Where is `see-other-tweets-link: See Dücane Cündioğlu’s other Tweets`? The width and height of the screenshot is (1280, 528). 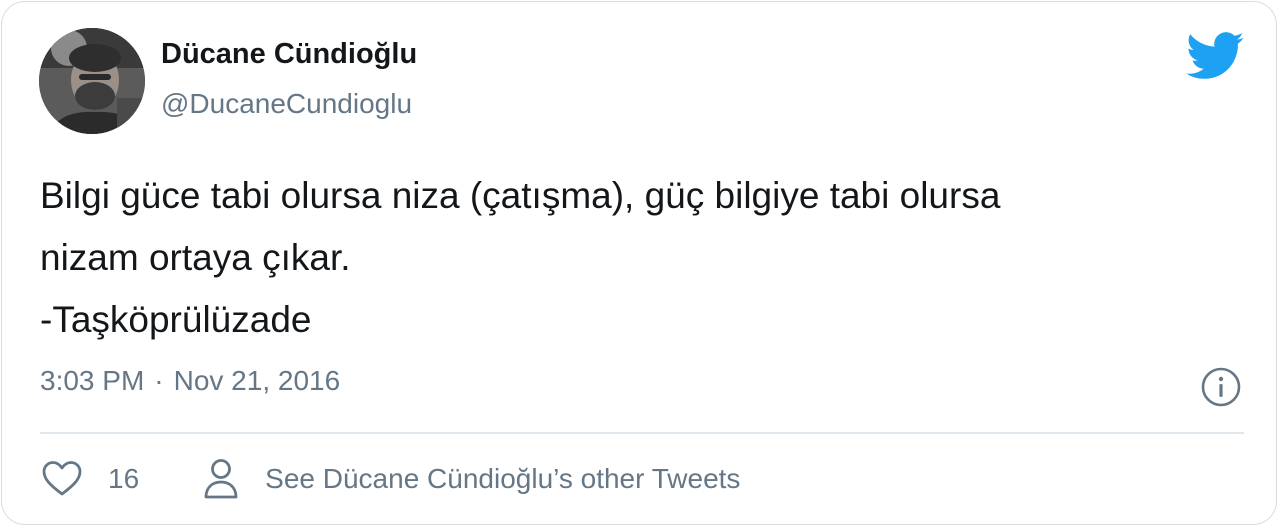
see-other-tweets-link: See Dücane Cündioğlu’s other Tweets is located at coordinates (470, 479).